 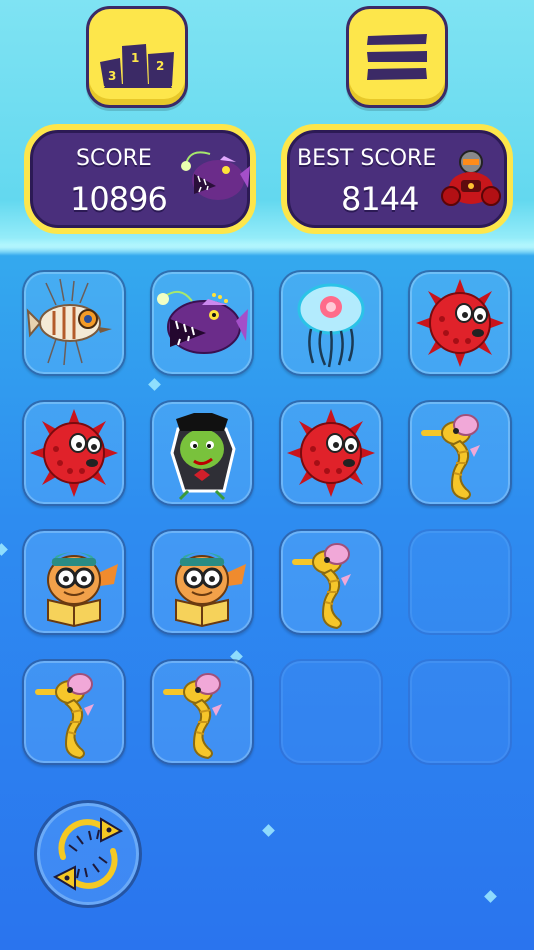 I want to click on podium-third: 3, so click(x=112, y=76).